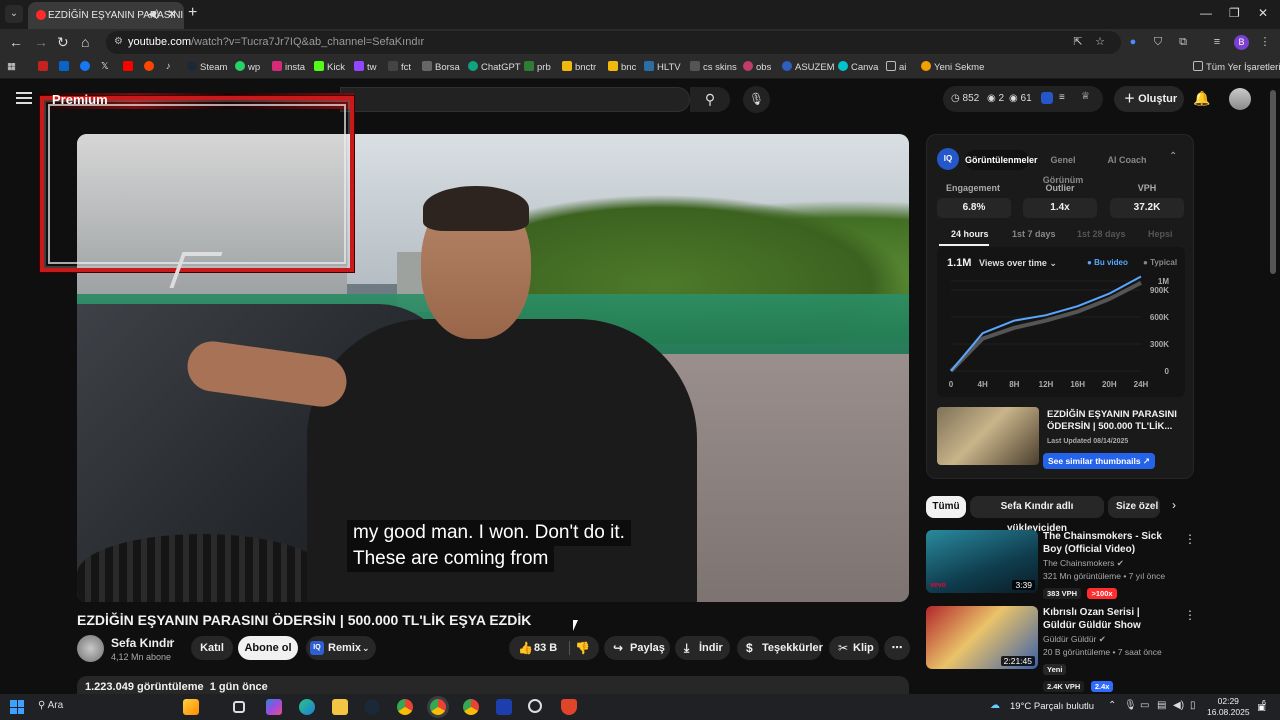 This screenshot has height=720, width=1280. Describe the element at coordinates (1130, 705) in the screenshot. I see `microphone-tray-icon: 🎙` at that location.